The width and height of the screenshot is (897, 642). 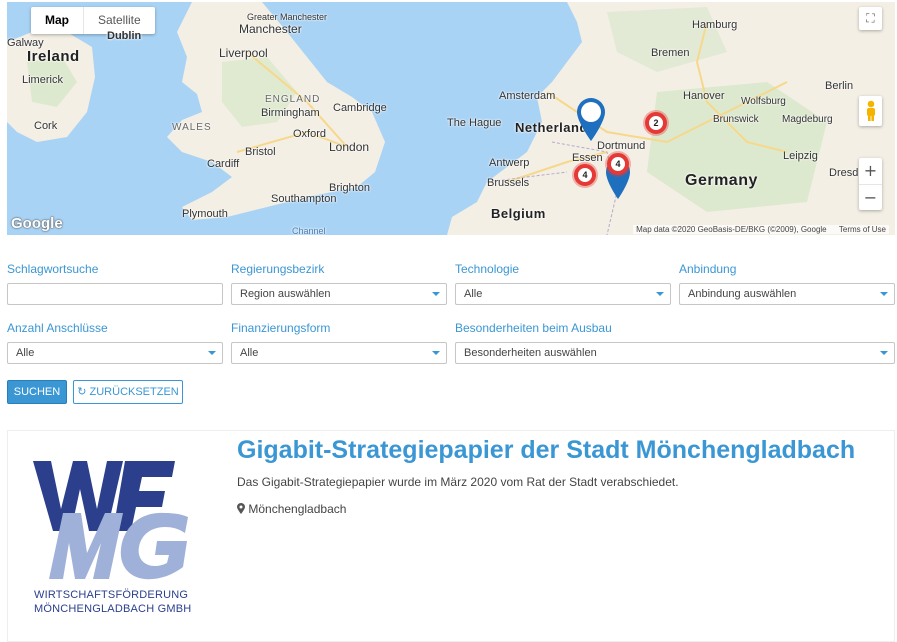 What do you see at coordinates (134, 392) in the screenshot?
I see `reset-button-label: ZURÜCKSETZEN` at bounding box center [134, 392].